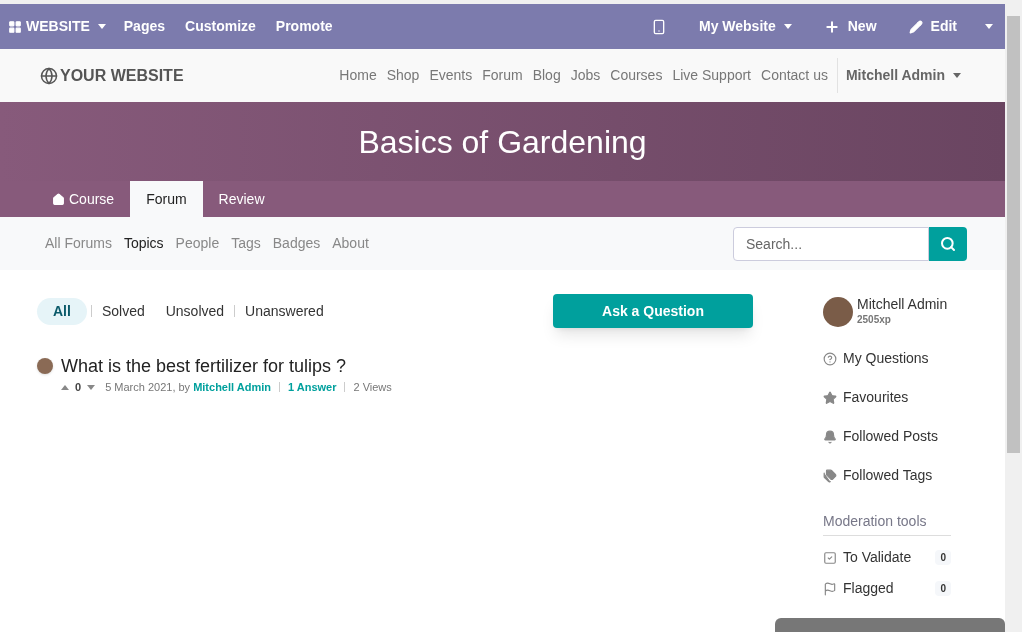 Image resolution: width=1022 pixels, height=632 pixels. I want to click on forum-nav-link: Topics, so click(143, 243).